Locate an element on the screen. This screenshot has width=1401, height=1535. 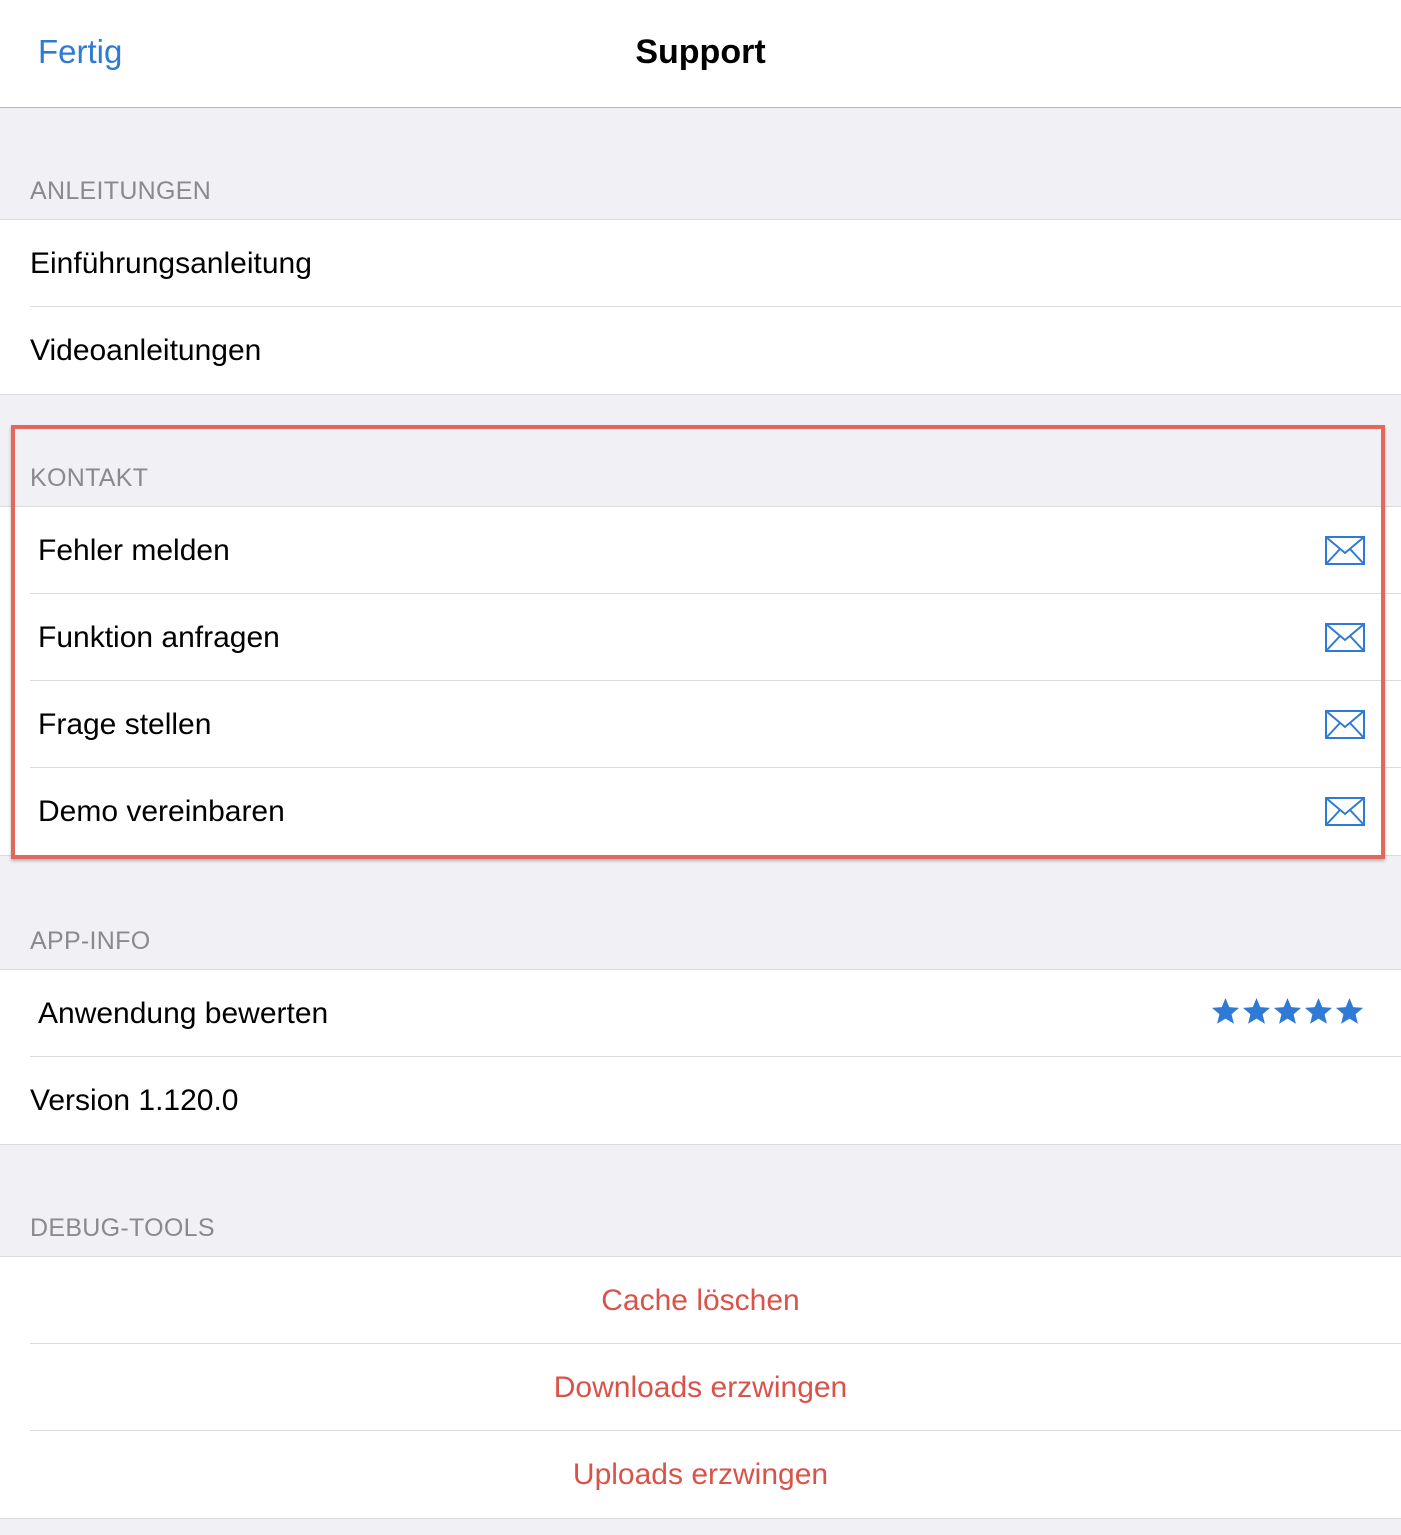
group-anleitungen: Einführungsanleitung Videoanleitungen is located at coordinates (700, 307).